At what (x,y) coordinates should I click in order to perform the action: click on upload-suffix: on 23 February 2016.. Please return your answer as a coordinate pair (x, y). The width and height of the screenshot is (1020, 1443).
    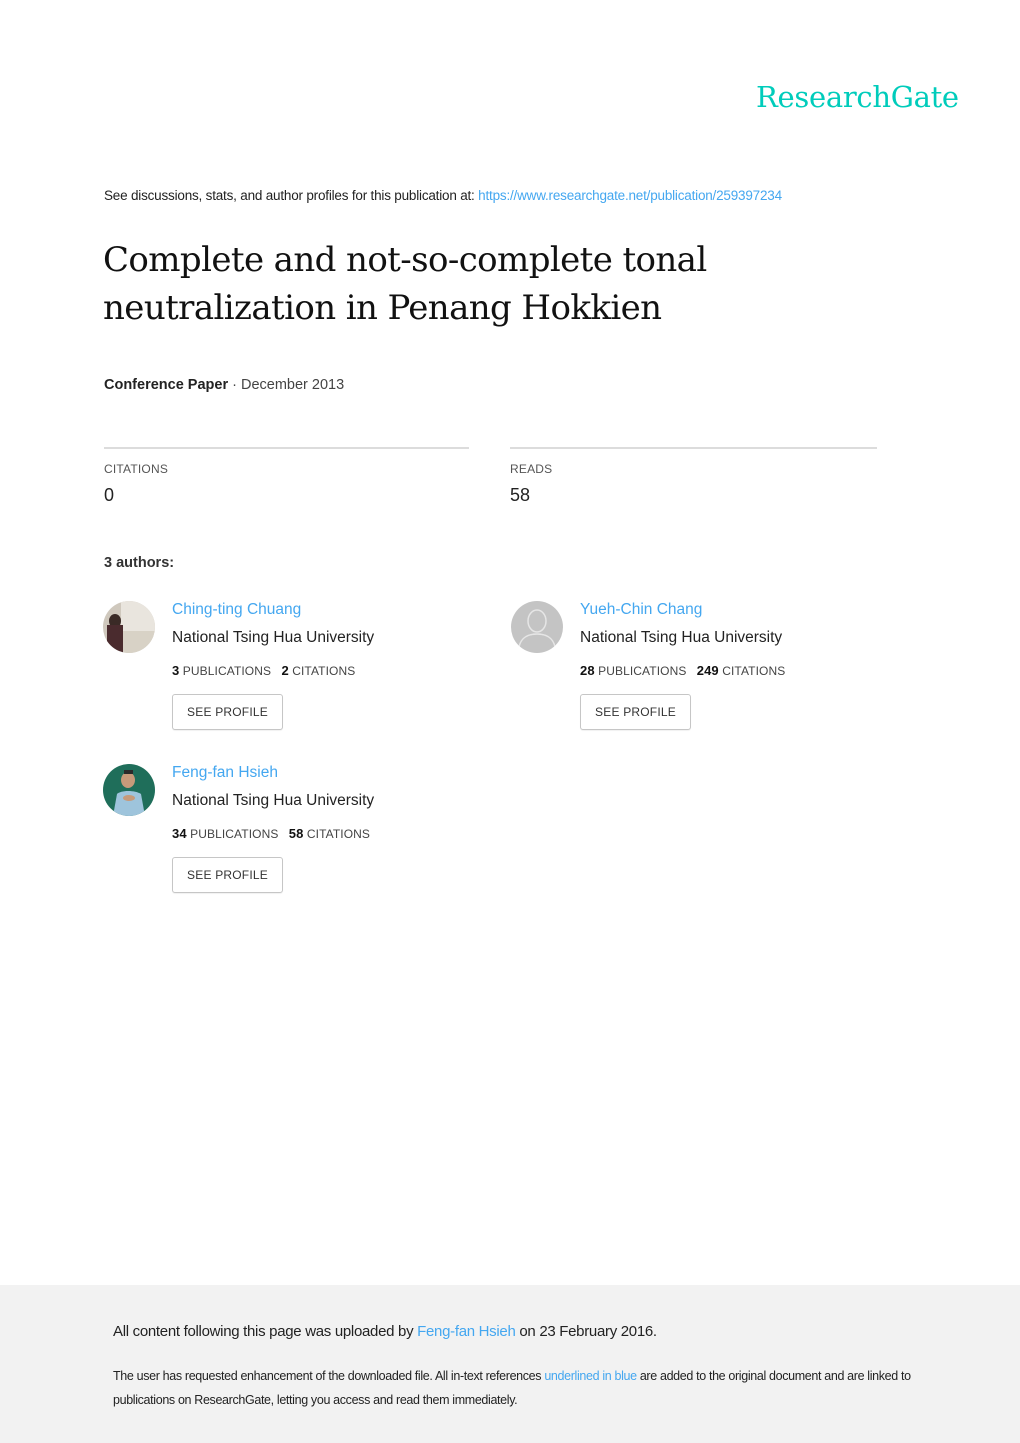
    Looking at the image, I should click on (586, 1331).